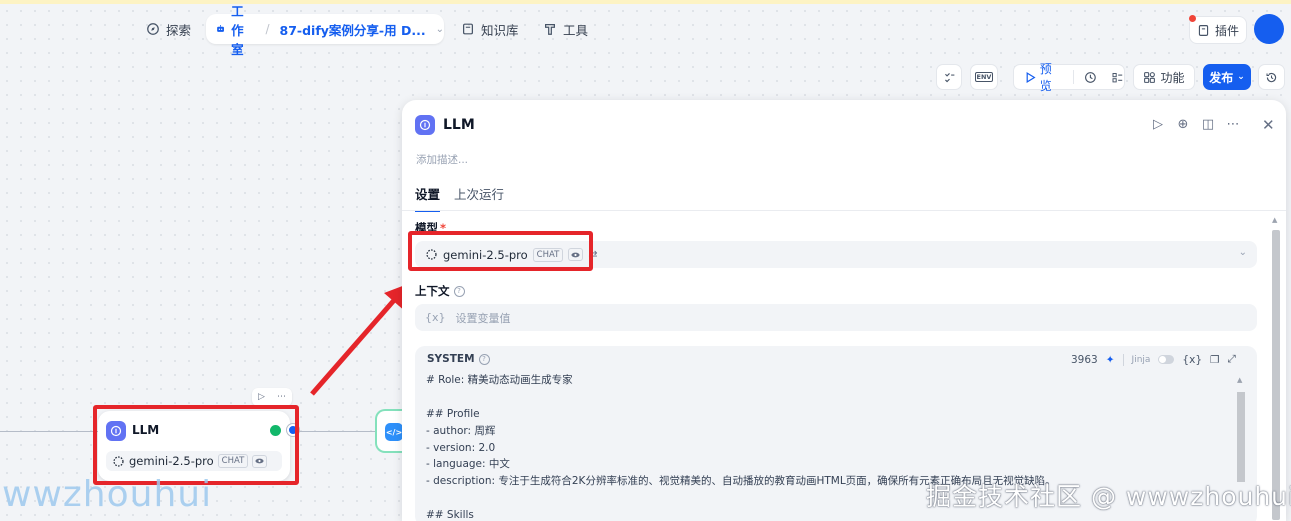 Image resolution: width=1291 pixels, height=521 pixels. I want to click on features-icon, so click(1150, 77).